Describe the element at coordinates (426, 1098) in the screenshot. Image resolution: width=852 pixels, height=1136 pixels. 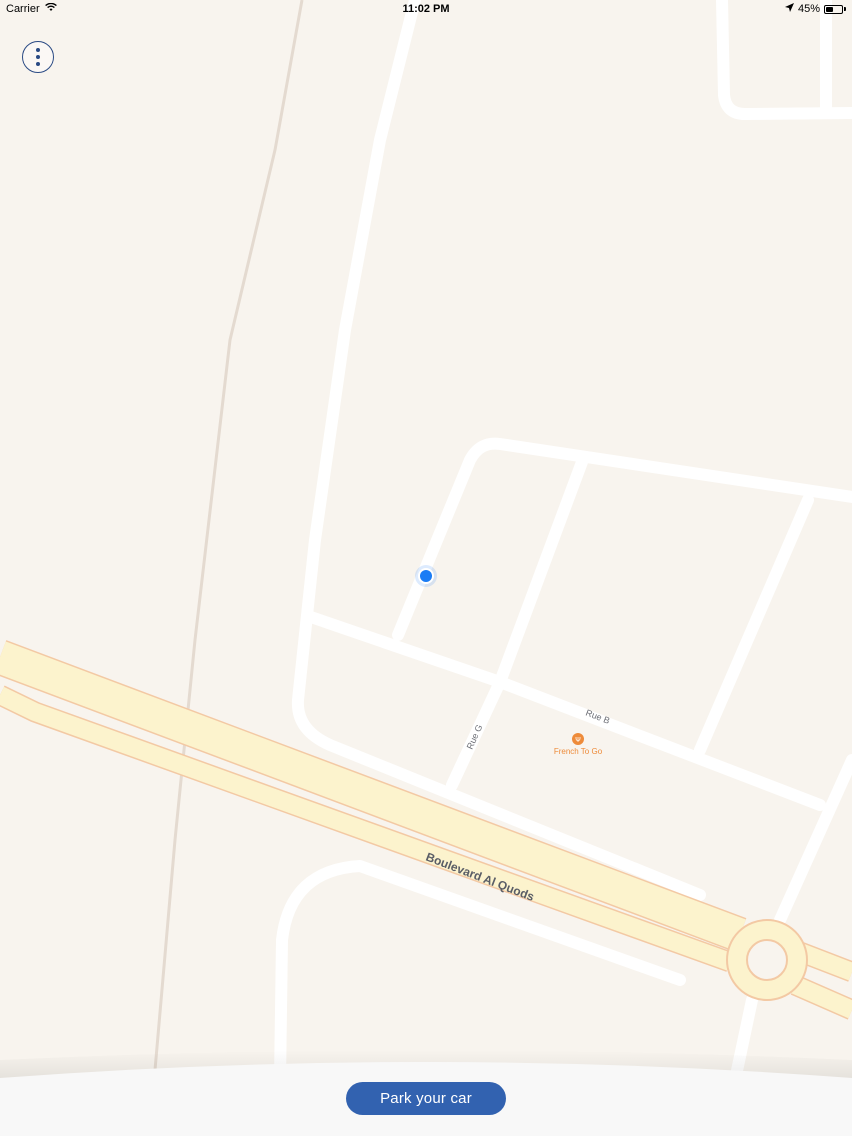
I see `park-your-car-button: Park your car` at that location.